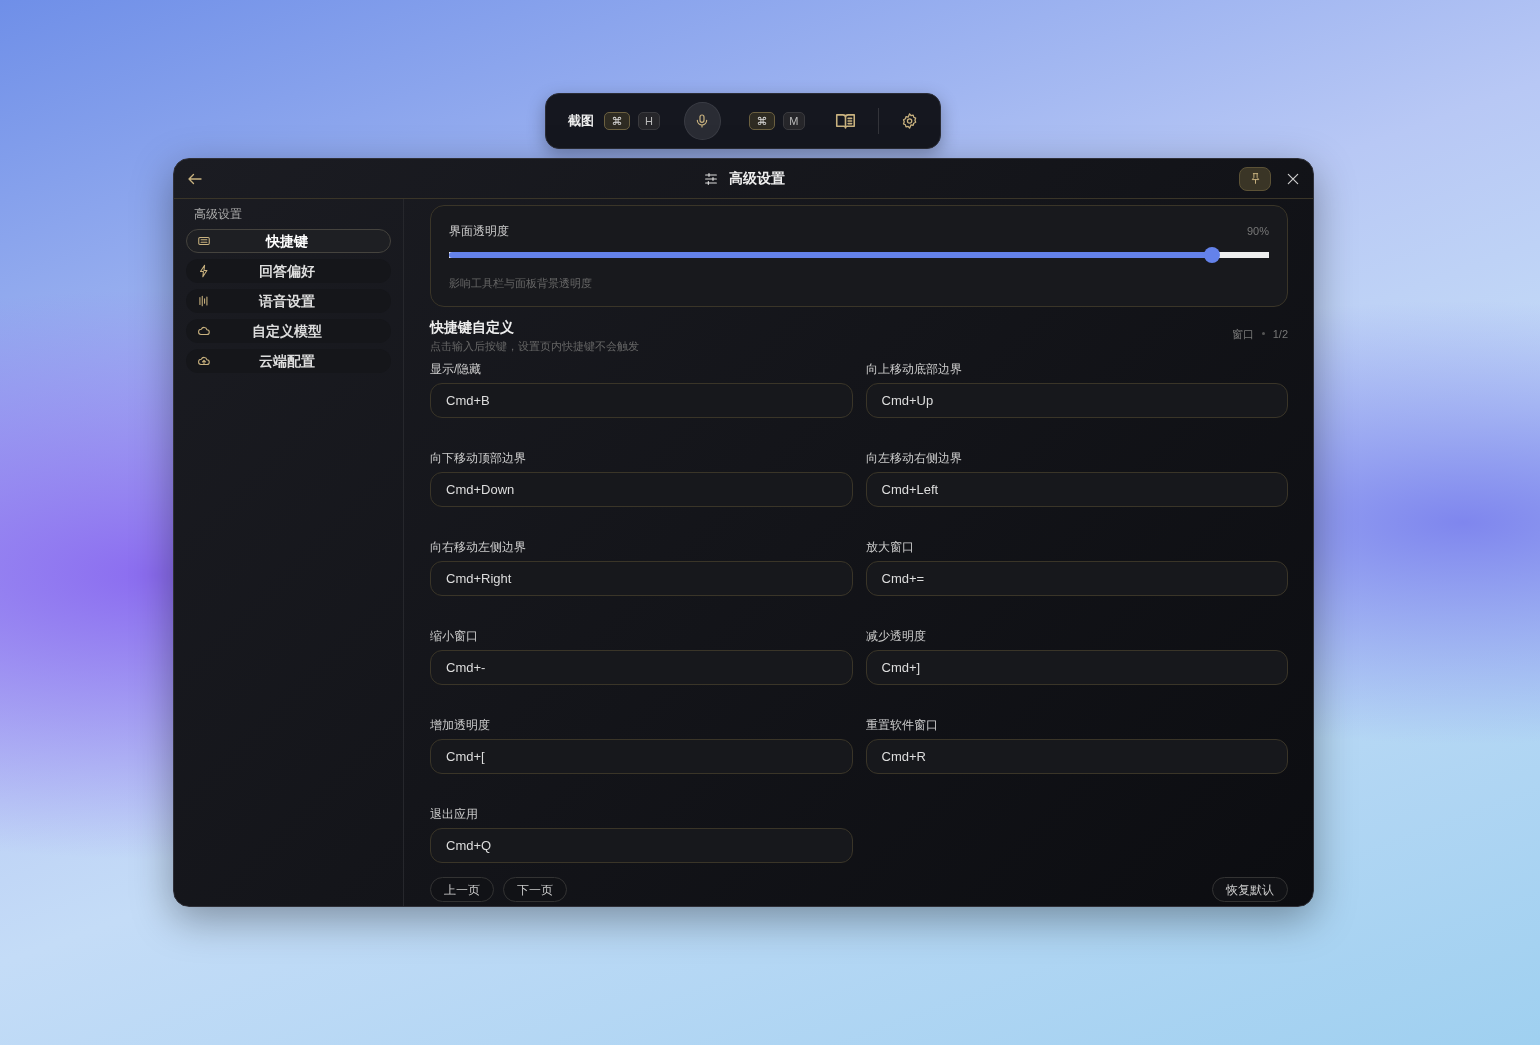 This screenshot has height=1045, width=1540. I want to click on shortcut-field: Cmd+=, so click(1076, 578).